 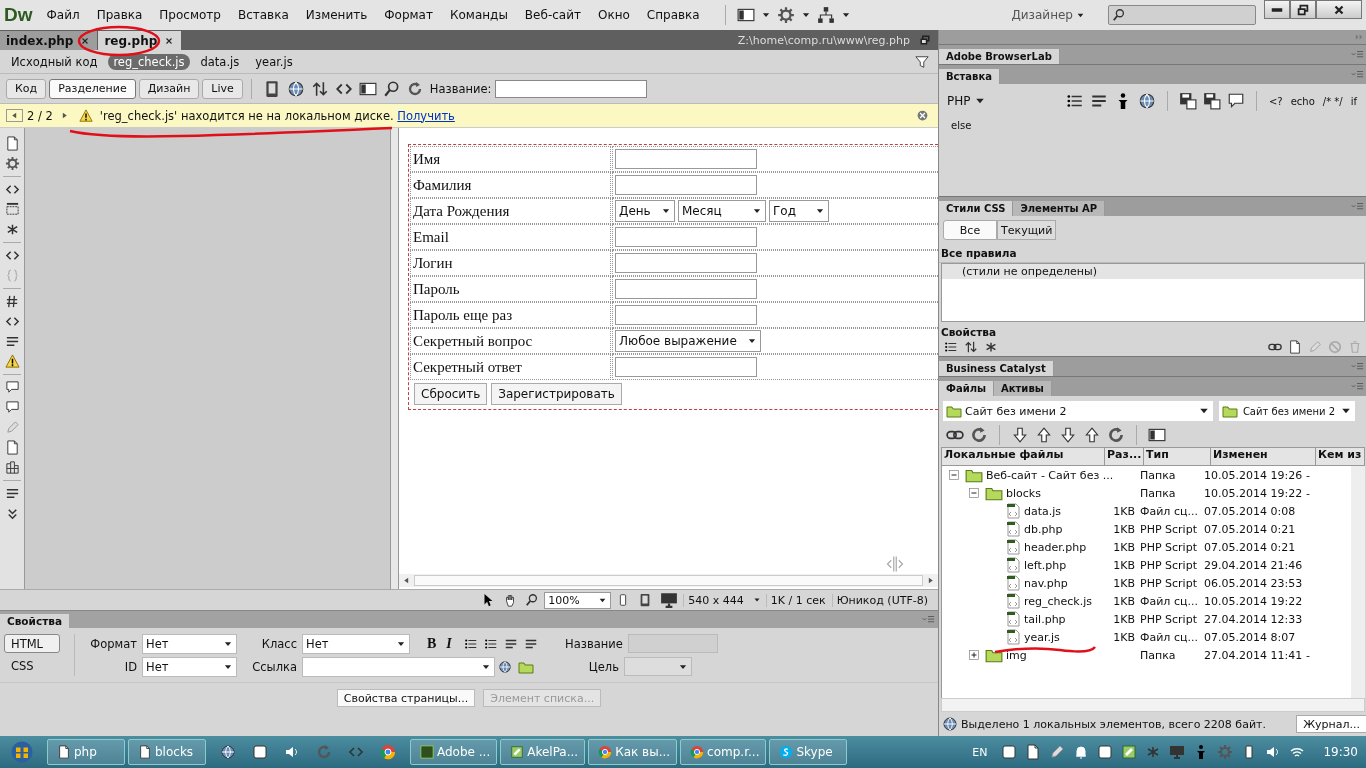 What do you see at coordinates (1023, 456) in the screenshot?
I see `column-header: Локальные файлы` at bounding box center [1023, 456].